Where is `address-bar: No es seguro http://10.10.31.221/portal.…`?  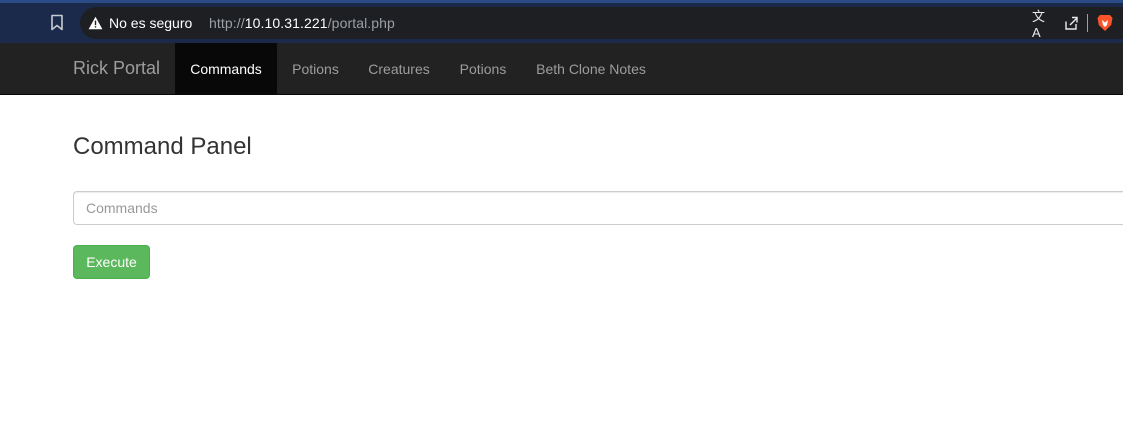
address-bar: No es seguro http://10.10.31.221/portal.… is located at coordinates (601, 23).